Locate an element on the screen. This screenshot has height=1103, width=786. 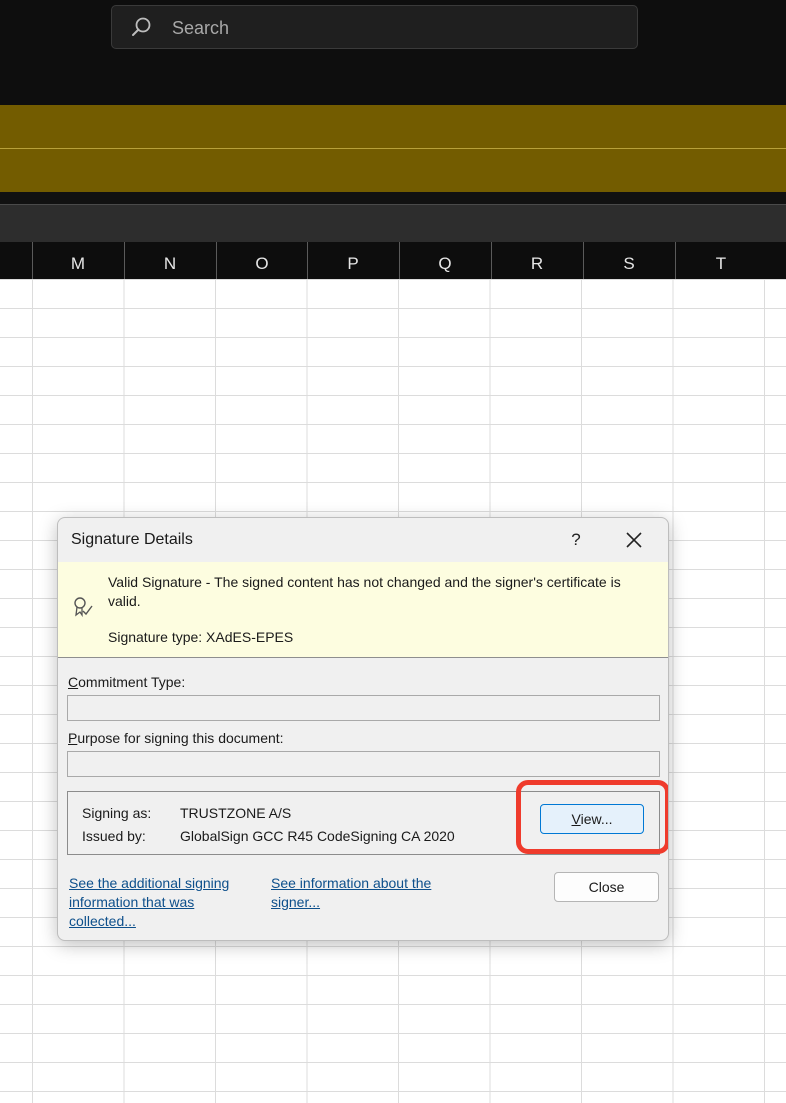
search-icon is located at coordinates (141, 26).